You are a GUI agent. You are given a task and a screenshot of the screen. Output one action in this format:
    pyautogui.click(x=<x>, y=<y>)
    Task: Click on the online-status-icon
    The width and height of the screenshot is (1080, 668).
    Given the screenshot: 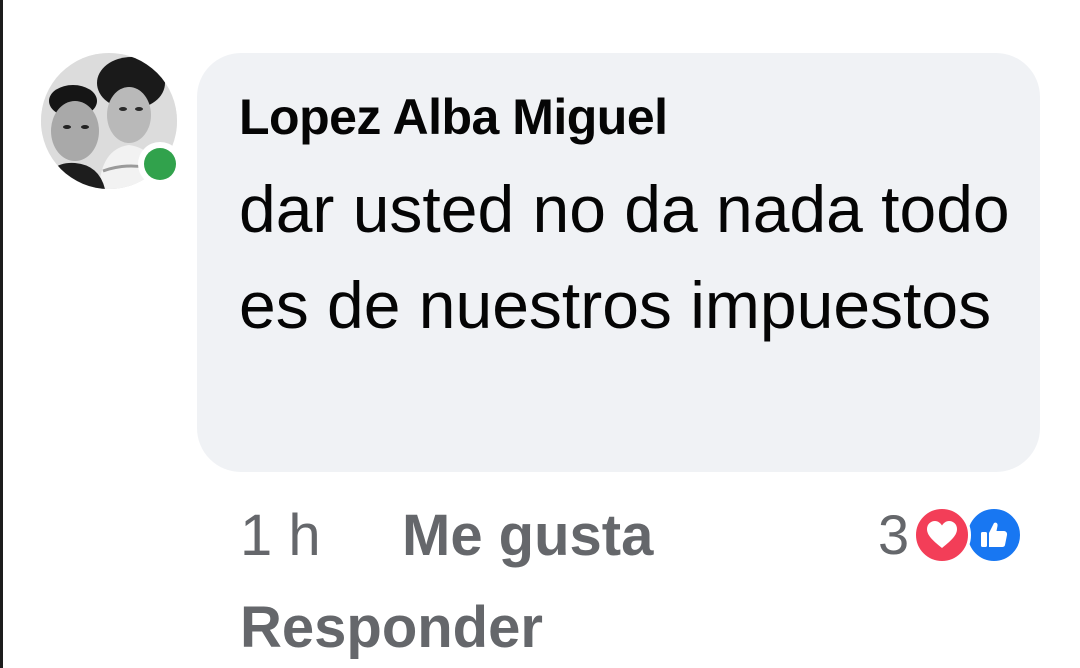 What is the action you would take?
    pyautogui.click(x=160, y=164)
    